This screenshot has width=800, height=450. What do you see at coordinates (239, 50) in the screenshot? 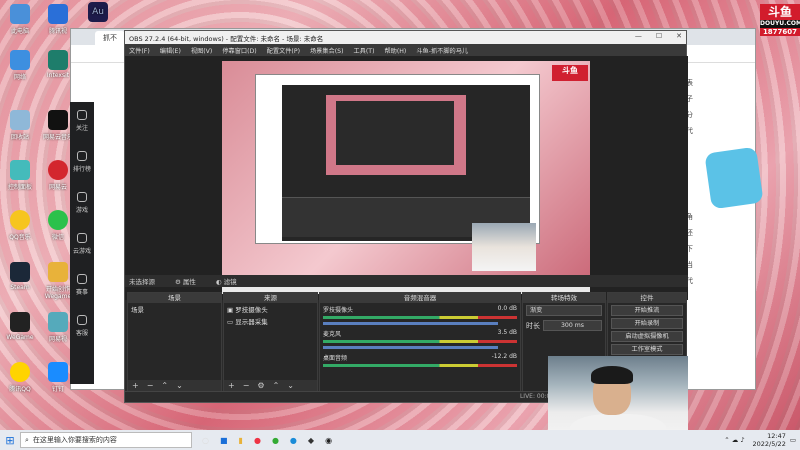
I see `menu-docks: 停靠窗口(D)` at bounding box center [239, 50].